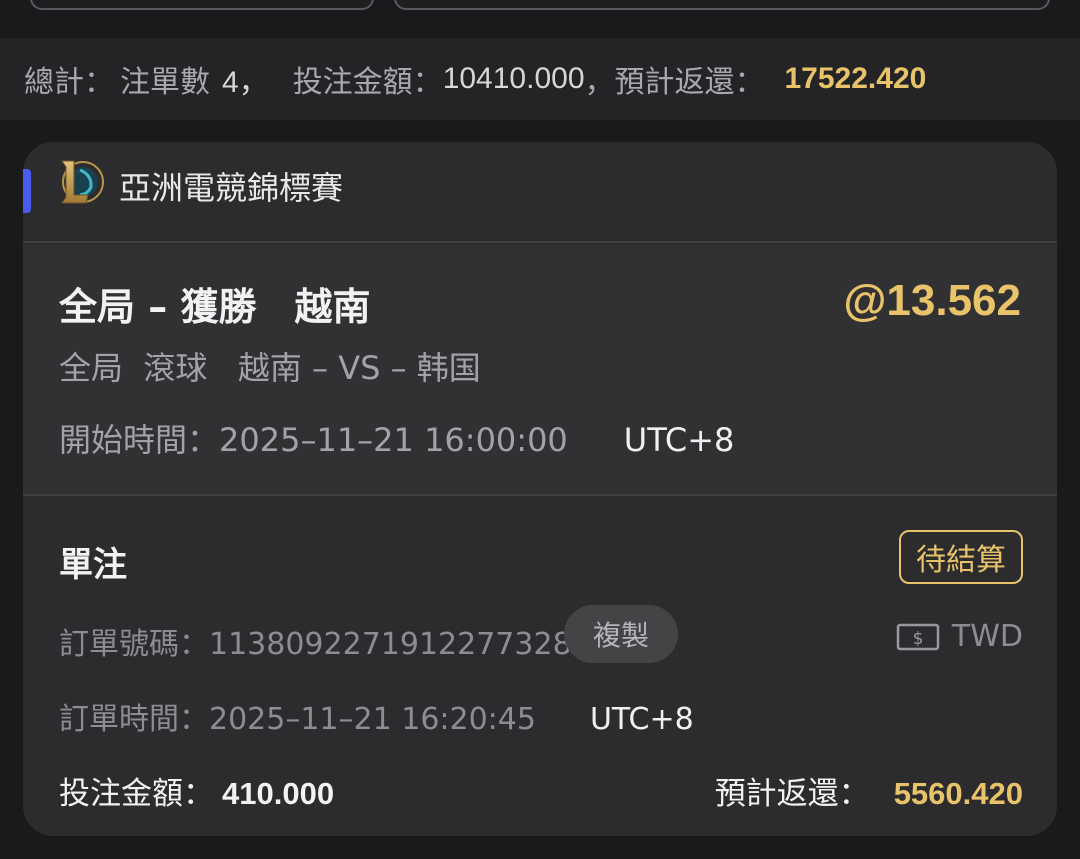 The image size is (1080, 859). What do you see at coordinates (93, 565) in the screenshot?
I see `bet-type: 單注` at bounding box center [93, 565].